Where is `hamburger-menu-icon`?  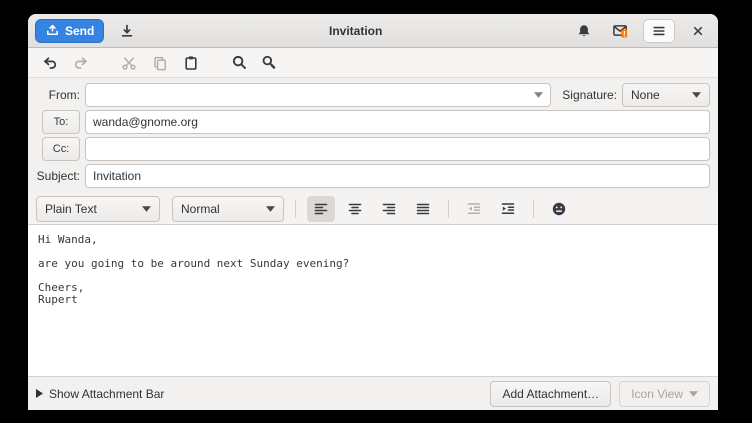
hamburger-menu-icon is located at coordinates (659, 31).